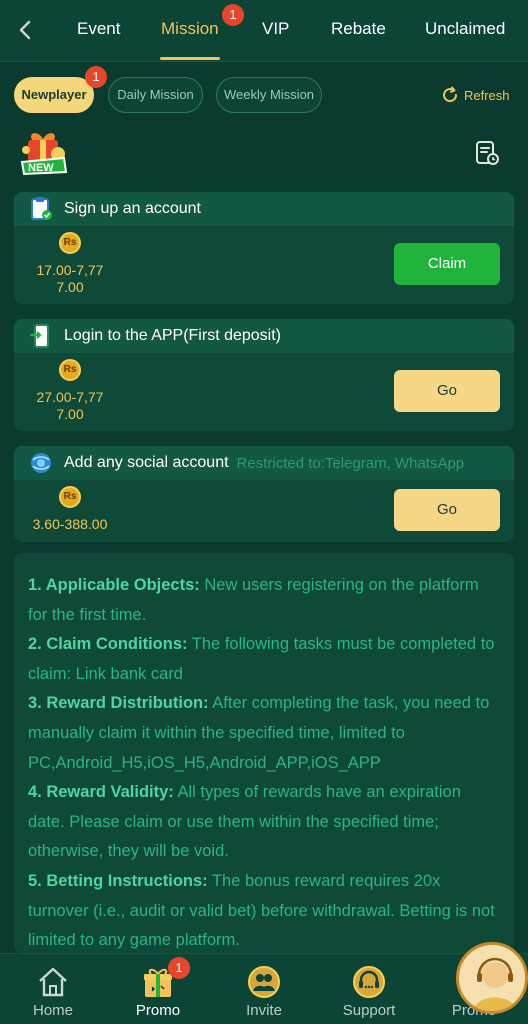 The height and width of the screenshot is (1024, 528). Describe the element at coordinates (269, 95) in the screenshot. I see `subtab-weekly-mission: Weekly Mission` at that location.